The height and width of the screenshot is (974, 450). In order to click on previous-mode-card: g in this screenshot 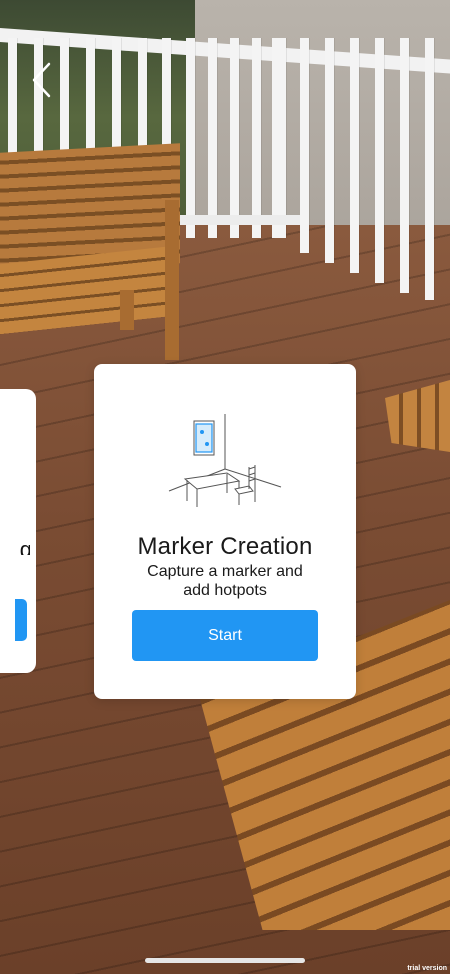, I will do `click(18, 531)`.